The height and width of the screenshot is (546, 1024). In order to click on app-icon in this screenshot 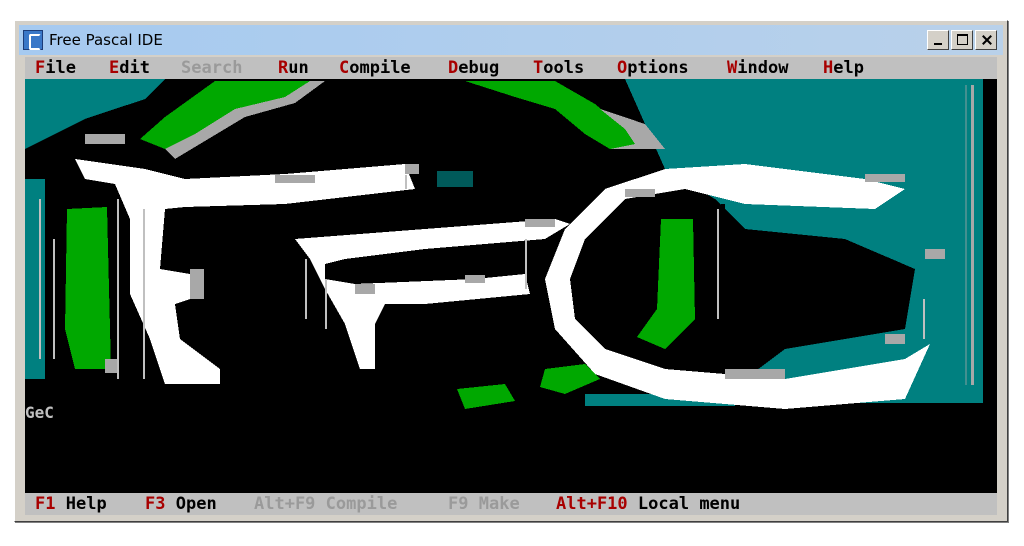, I will do `click(33, 40)`.